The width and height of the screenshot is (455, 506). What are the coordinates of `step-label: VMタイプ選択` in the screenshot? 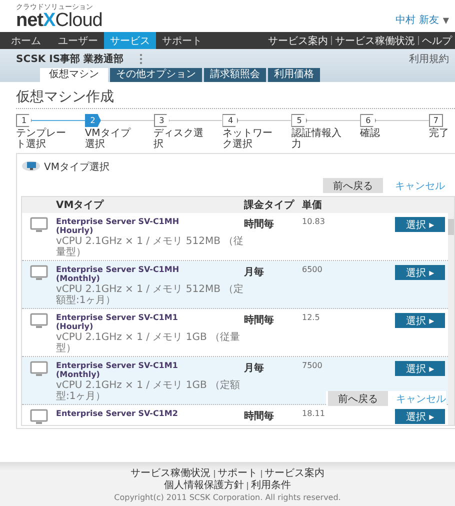 It's located at (108, 139).